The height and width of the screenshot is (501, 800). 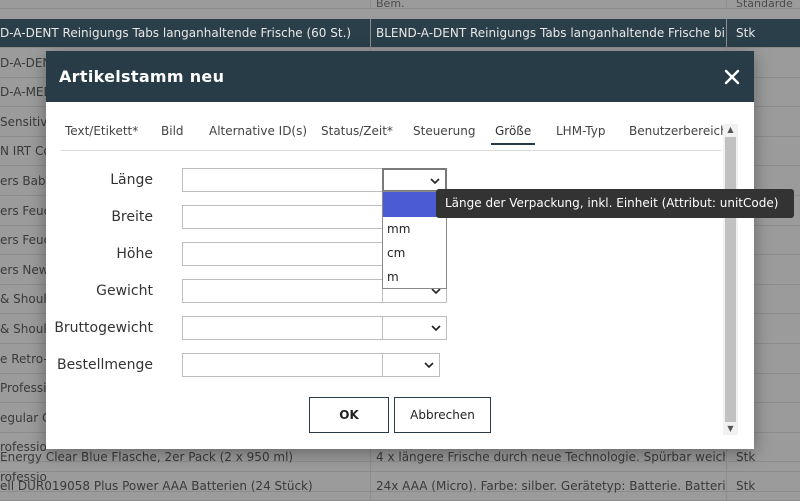 What do you see at coordinates (134, 254) in the screenshot?
I see `label-hoehe: Höhe` at bounding box center [134, 254].